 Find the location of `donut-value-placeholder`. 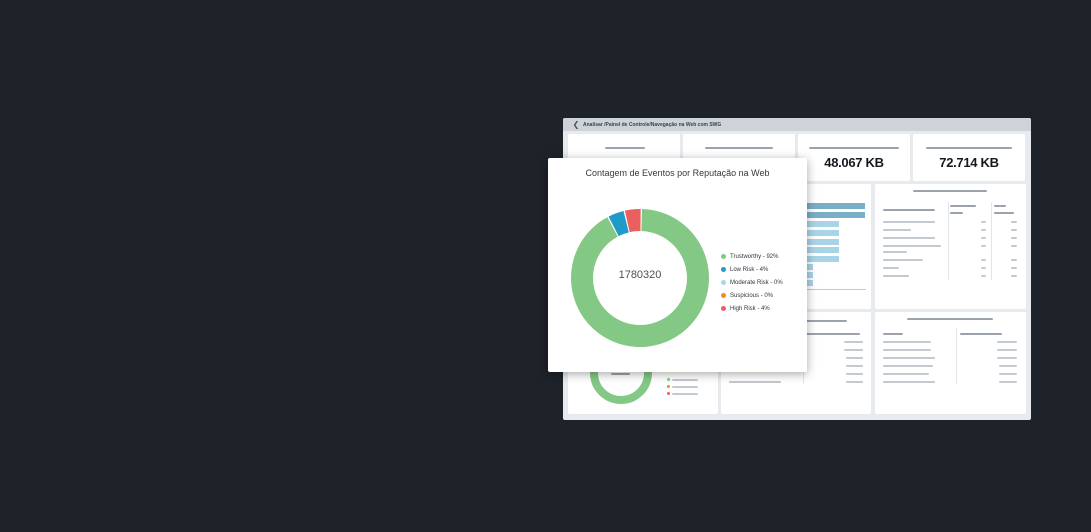

donut-value-placeholder is located at coordinates (620, 374).